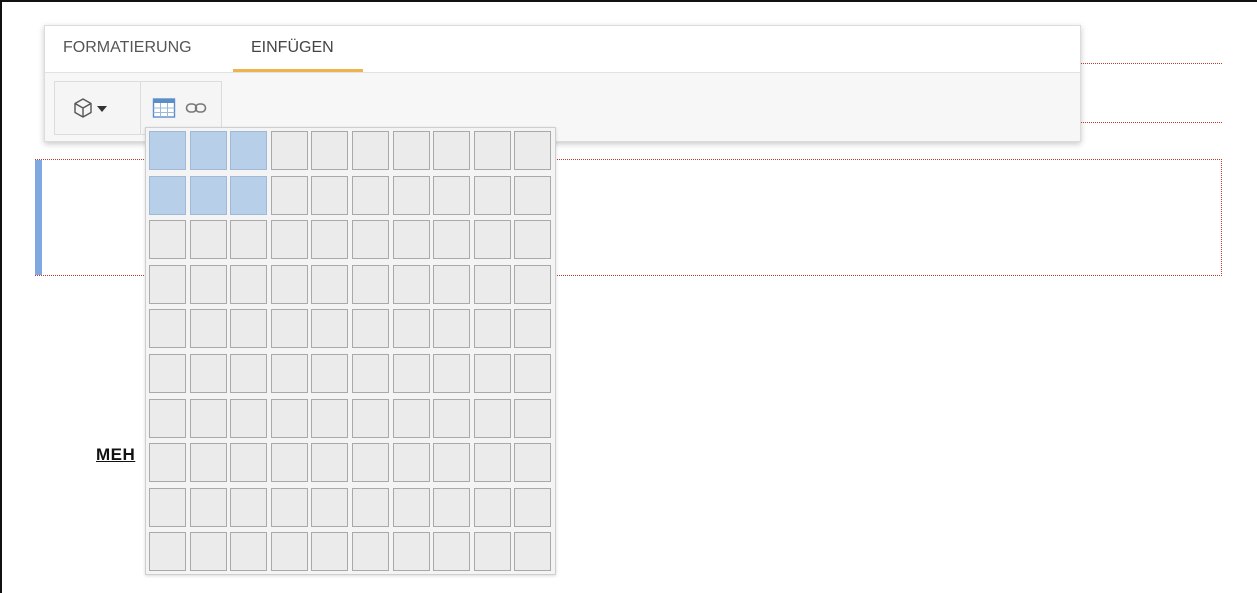 This screenshot has height=593, width=1257. What do you see at coordinates (292, 48) in the screenshot?
I see `tab-einfuegen: EINFÜGEN` at bounding box center [292, 48].